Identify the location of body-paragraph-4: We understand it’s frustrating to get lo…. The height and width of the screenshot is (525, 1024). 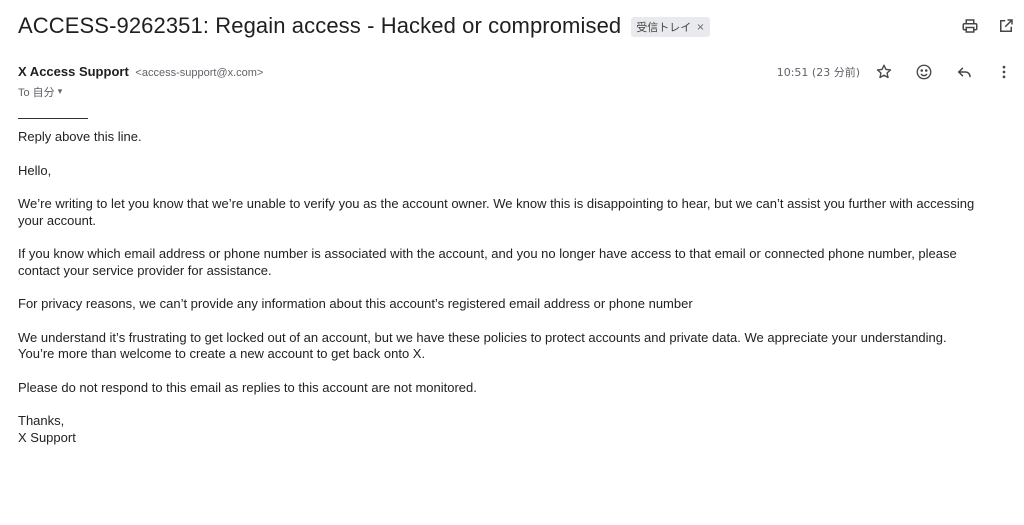
(482, 337).